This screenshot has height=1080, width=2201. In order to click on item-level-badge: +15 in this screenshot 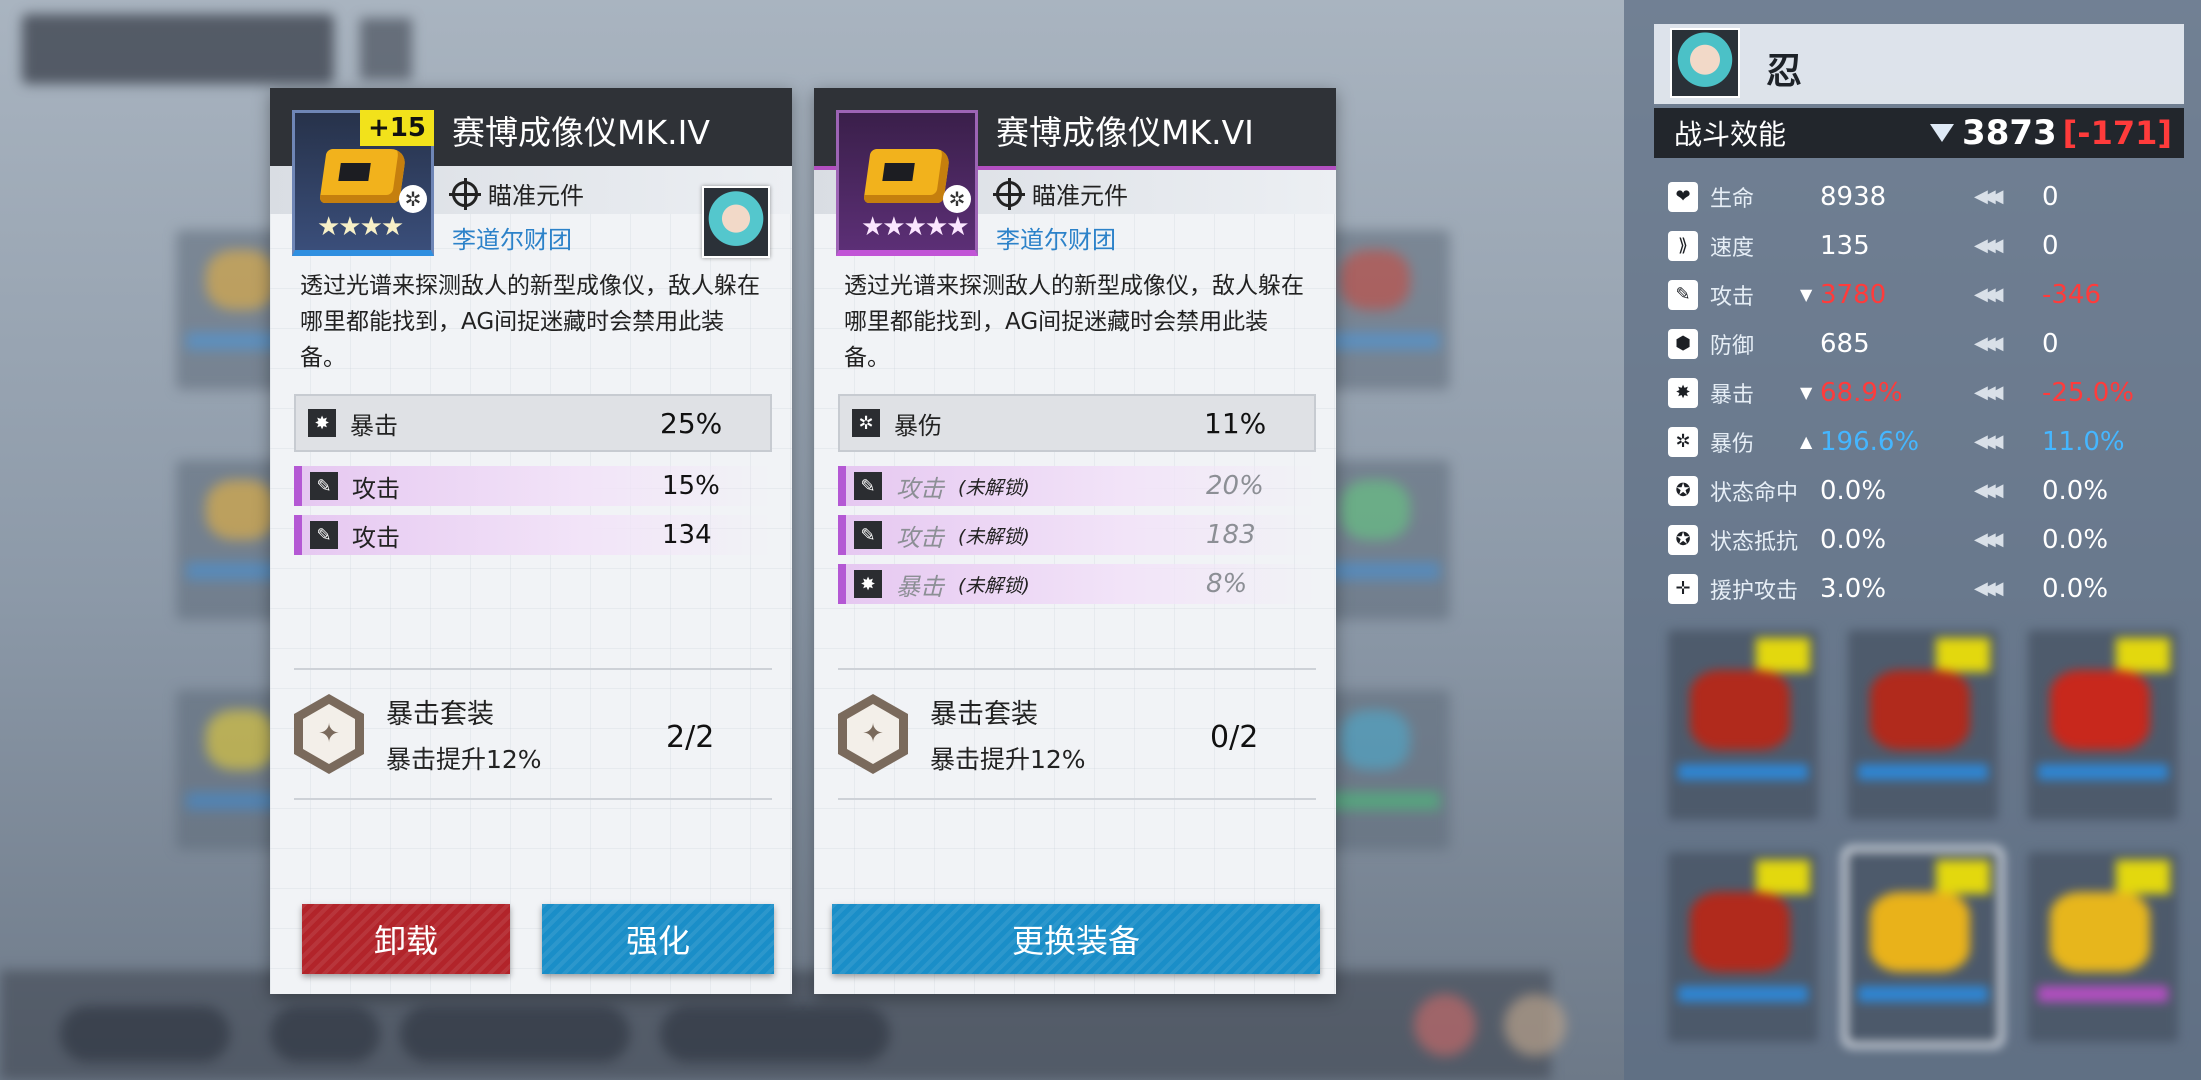, I will do `click(397, 128)`.